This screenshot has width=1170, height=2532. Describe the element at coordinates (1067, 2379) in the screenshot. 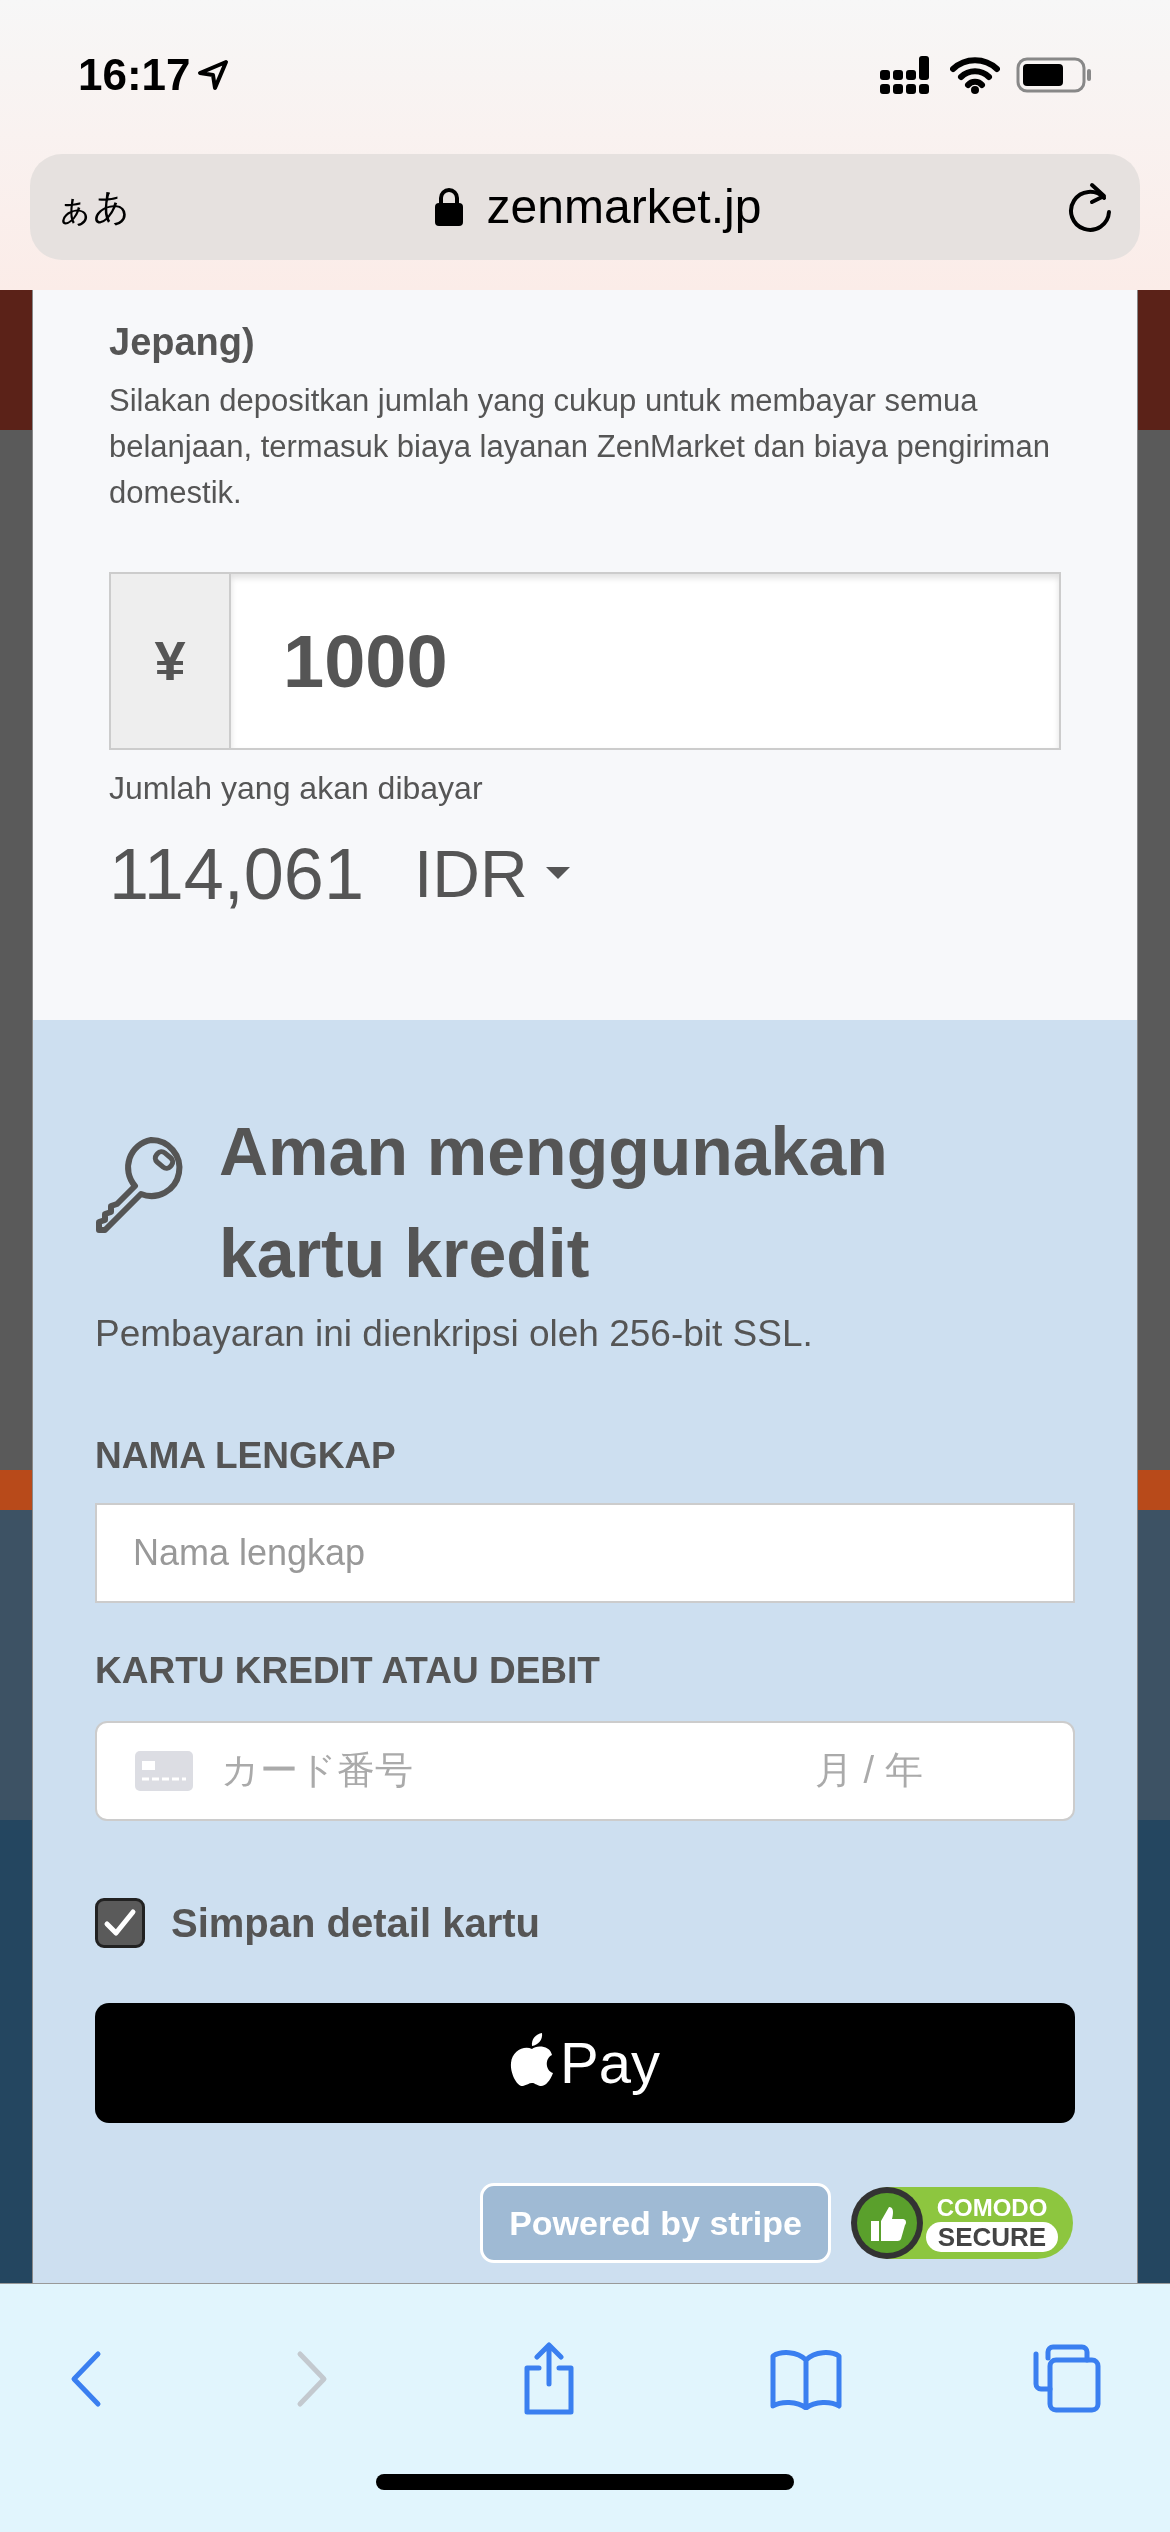

I see `tabs-icon` at that location.